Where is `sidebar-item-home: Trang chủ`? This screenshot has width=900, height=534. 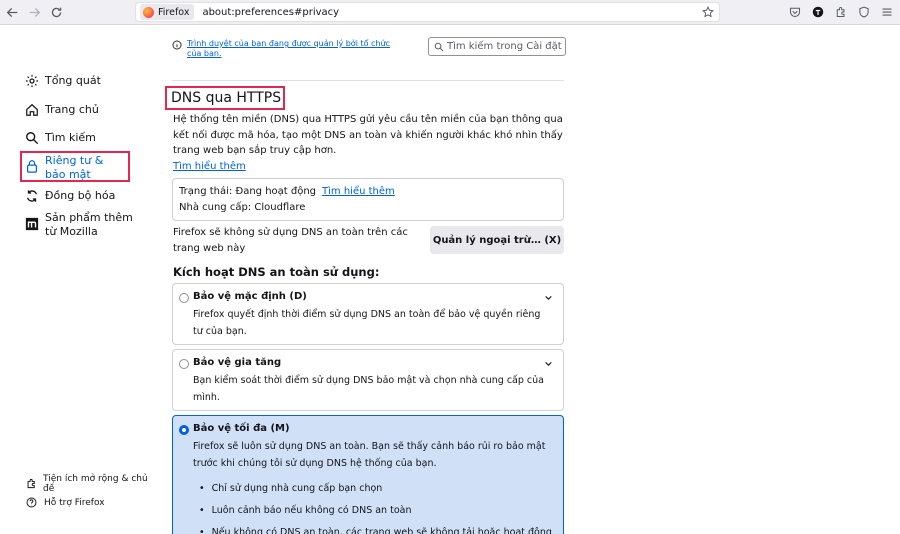
sidebar-item-home: Trang chủ is located at coordinates (61, 110).